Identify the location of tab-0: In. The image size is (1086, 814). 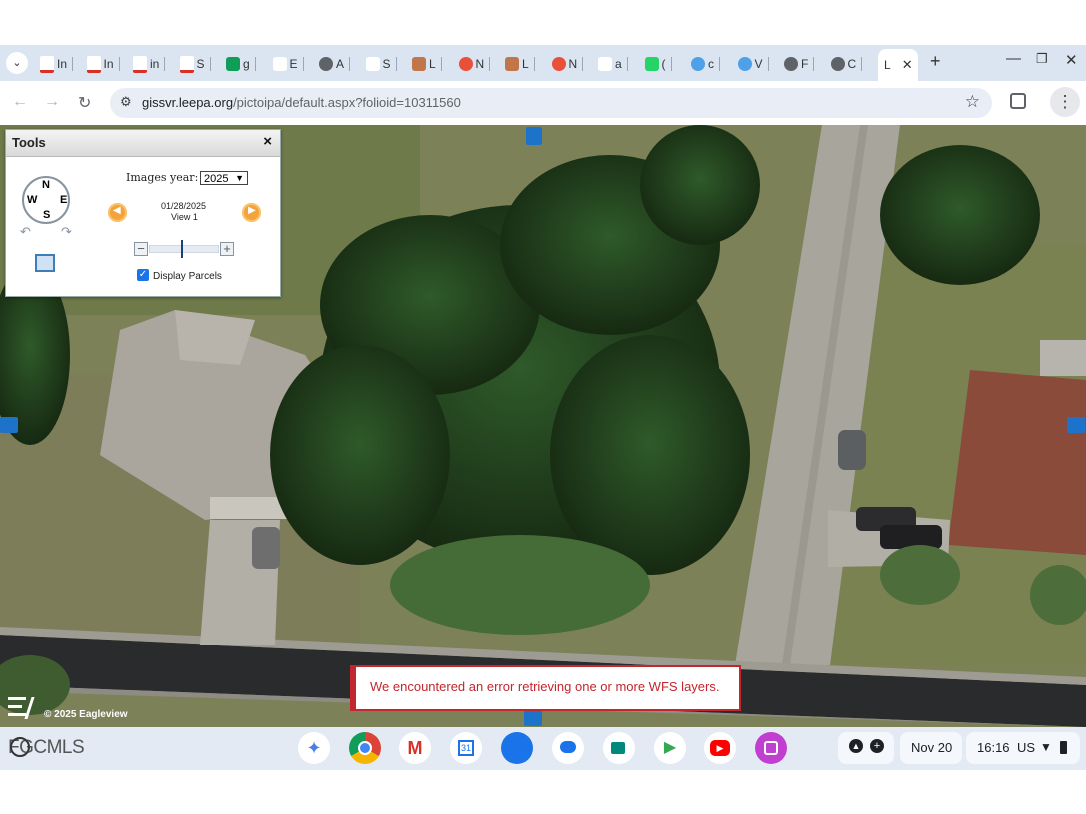
(57, 64).